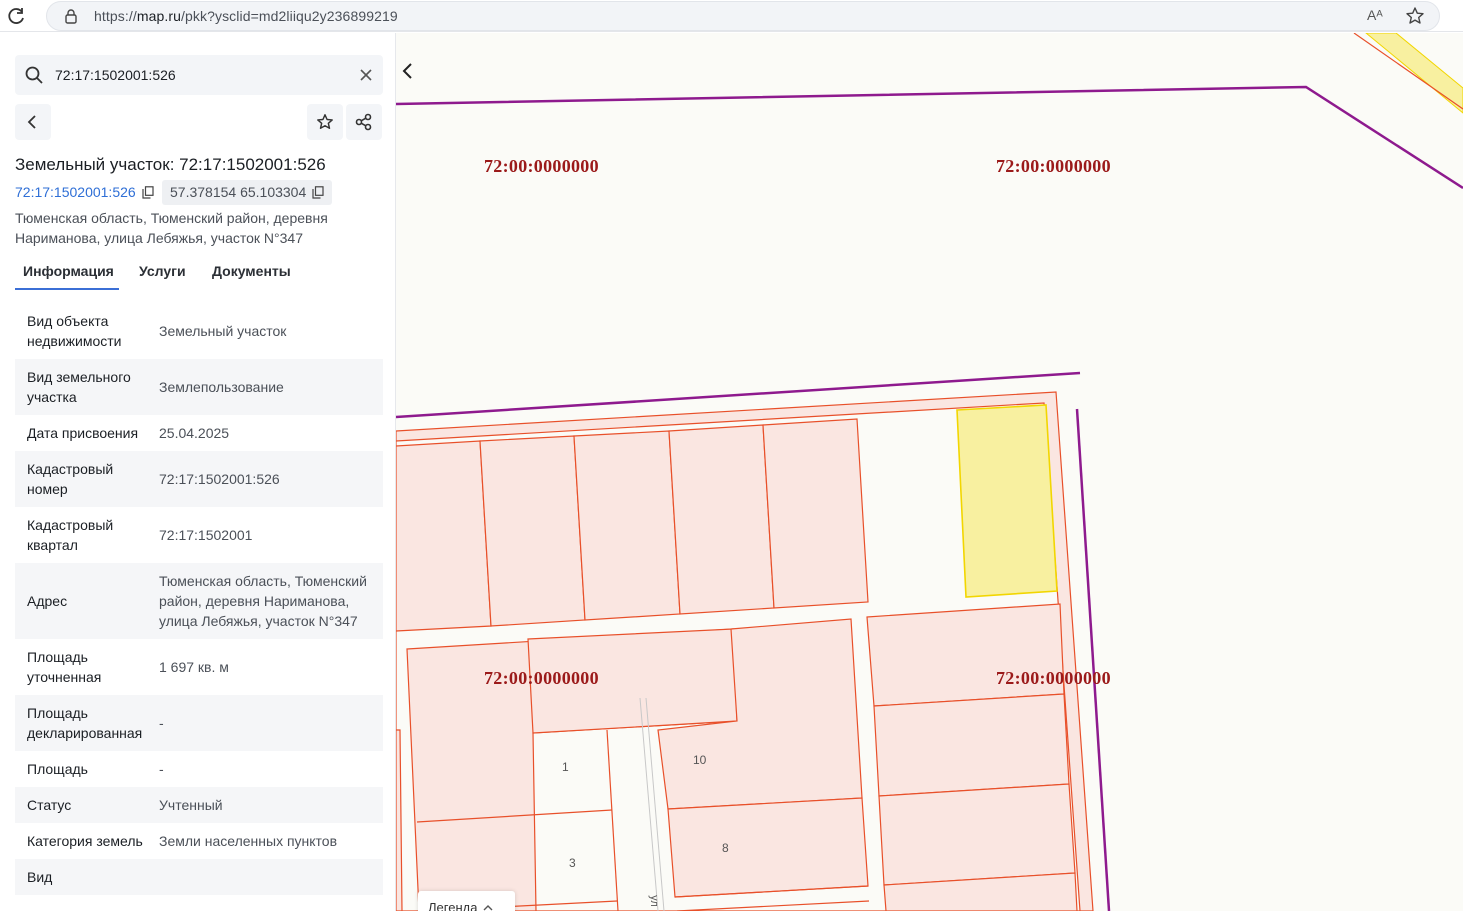 This screenshot has height=911, width=1463. What do you see at coordinates (79, 387) in the screenshot?
I see `row-label: Вид земельного участка` at bounding box center [79, 387].